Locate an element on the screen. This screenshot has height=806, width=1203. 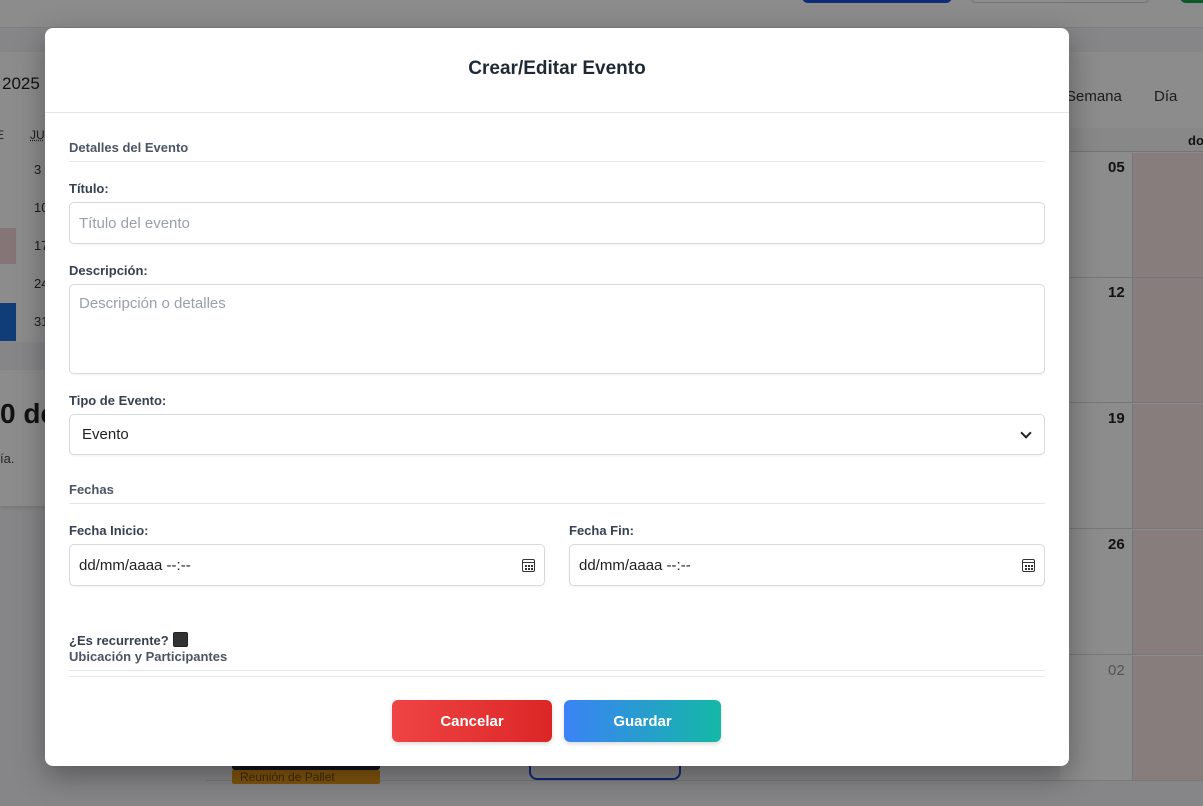
title-input is located at coordinates (557, 223).